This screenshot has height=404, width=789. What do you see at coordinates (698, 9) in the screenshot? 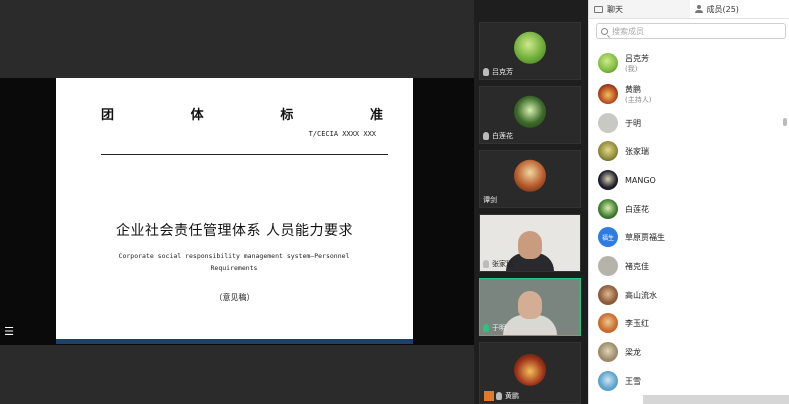
I see `members-icon` at bounding box center [698, 9].